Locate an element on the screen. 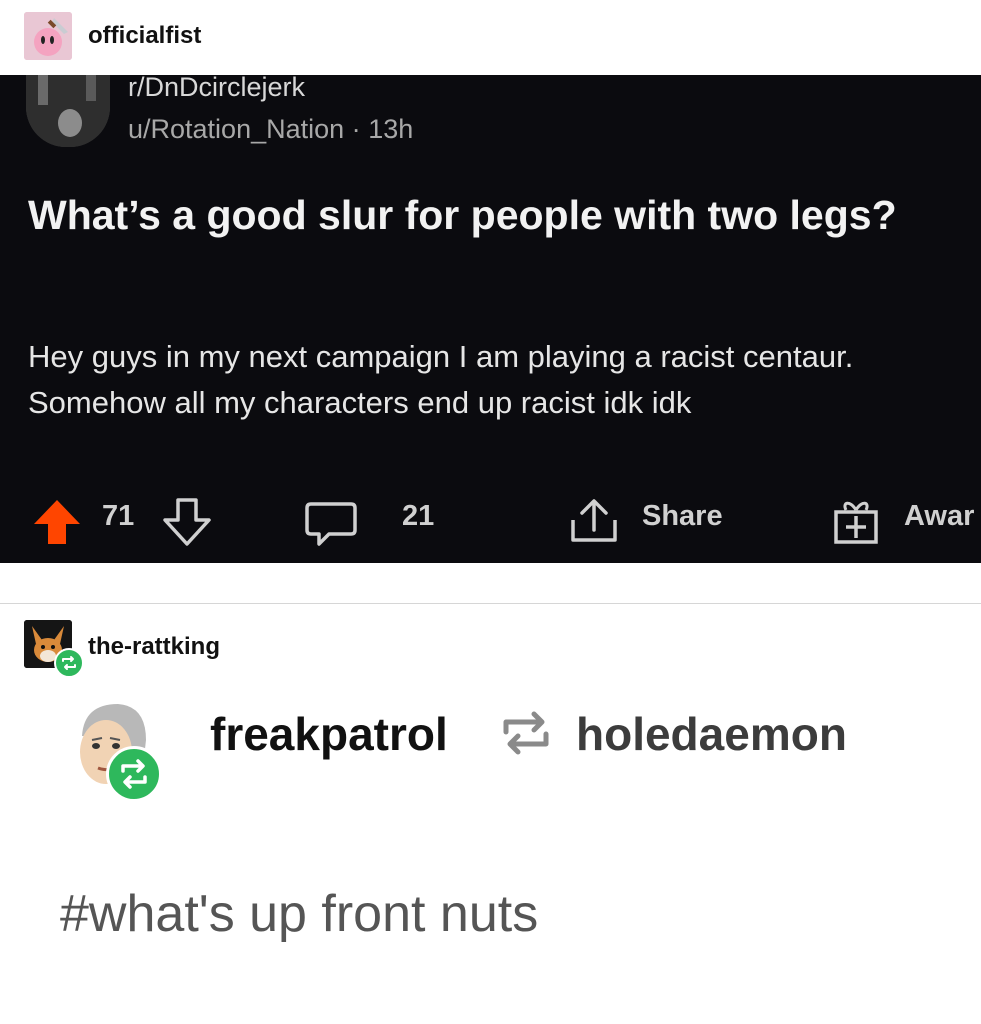 The width and height of the screenshot is (981, 1024). kirby-knife-avatar-icon is located at coordinates (48, 36).